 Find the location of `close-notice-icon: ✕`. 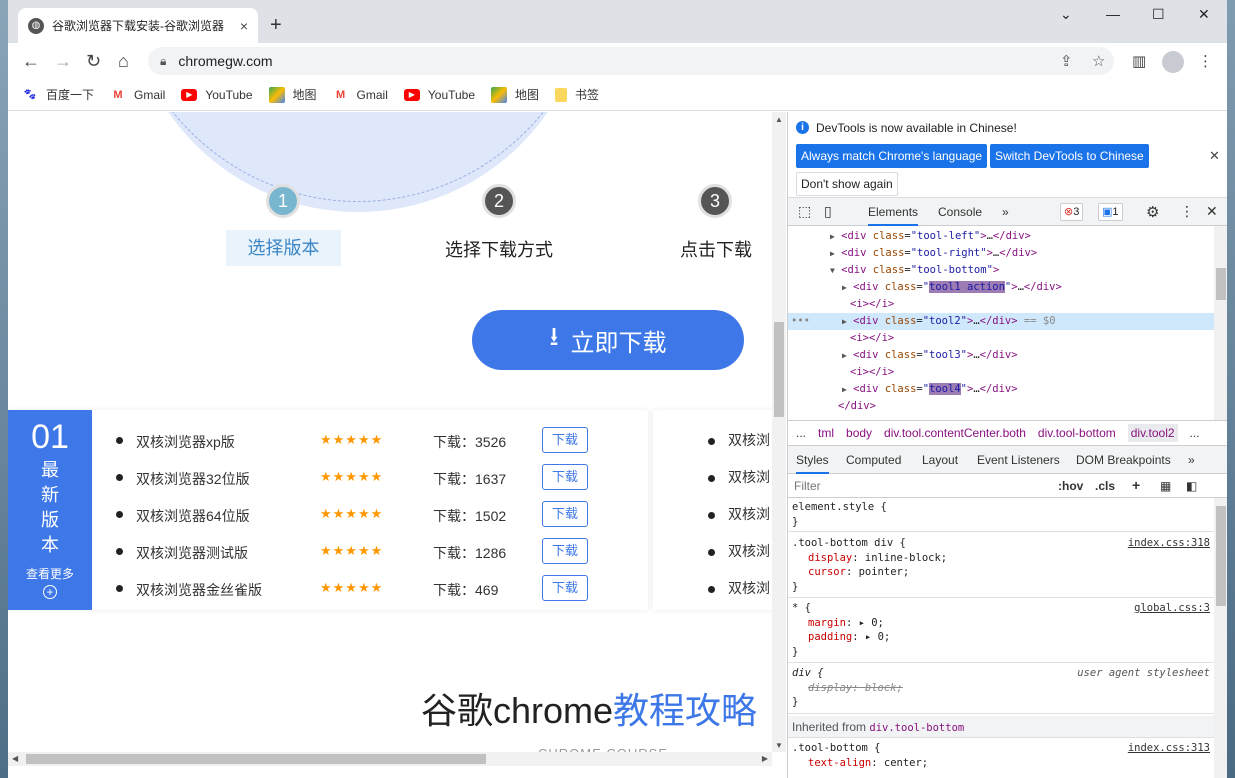

close-notice-icon: ✕ is located at coordinates (1214, 156).